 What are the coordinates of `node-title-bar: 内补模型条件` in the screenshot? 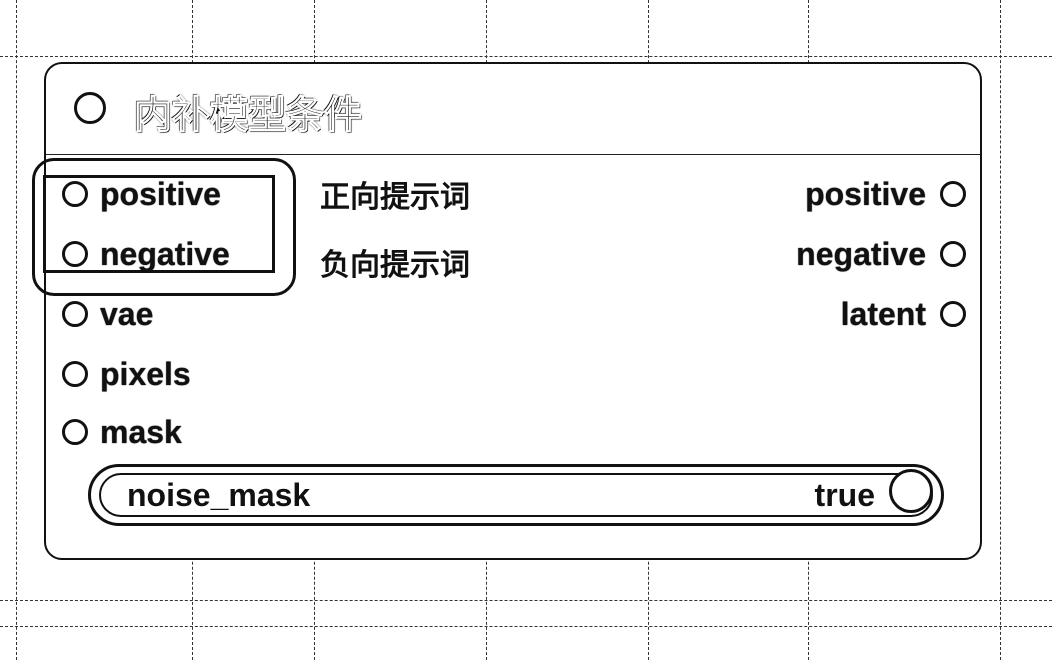 It's located at (513, 109).